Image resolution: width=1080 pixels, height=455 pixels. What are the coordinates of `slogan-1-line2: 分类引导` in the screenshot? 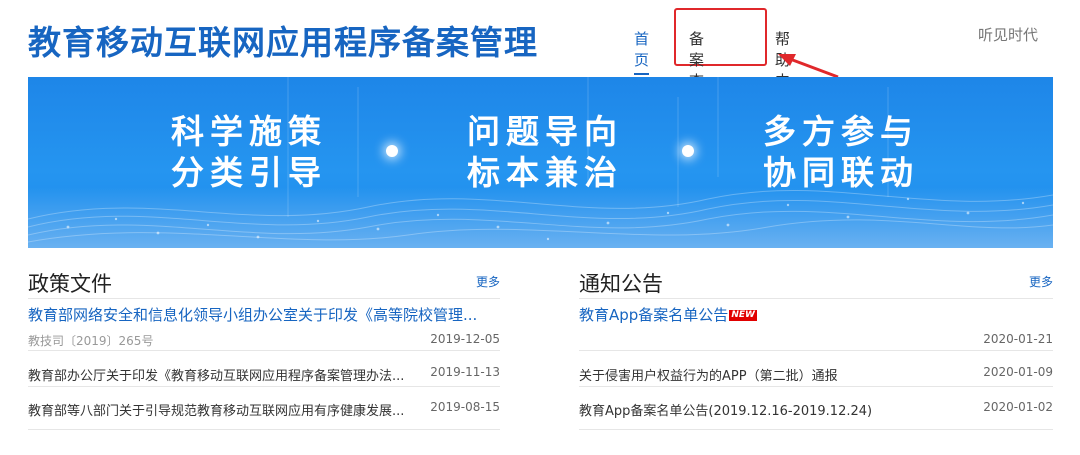 It's located at (249, 172).